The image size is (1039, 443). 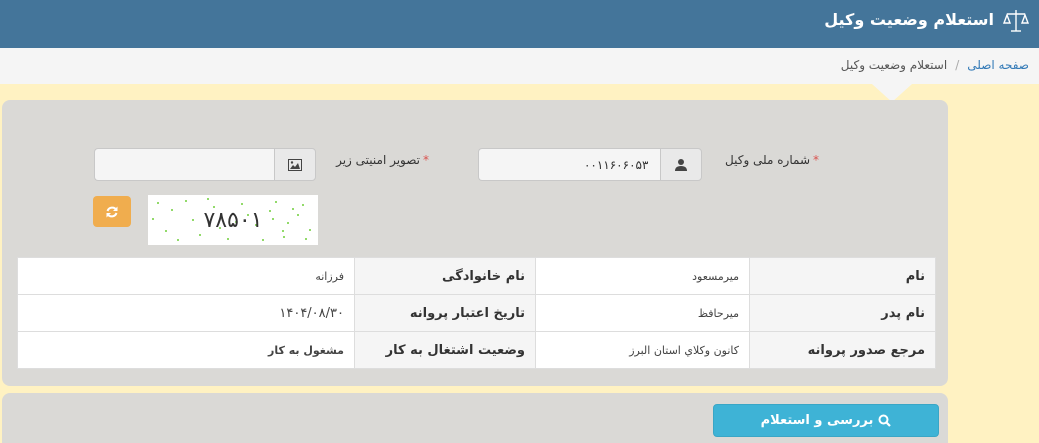 I want to click on license-expiry-value: ۱۴۰۴/۰۸/۳۰, so click(x=186, y=313).